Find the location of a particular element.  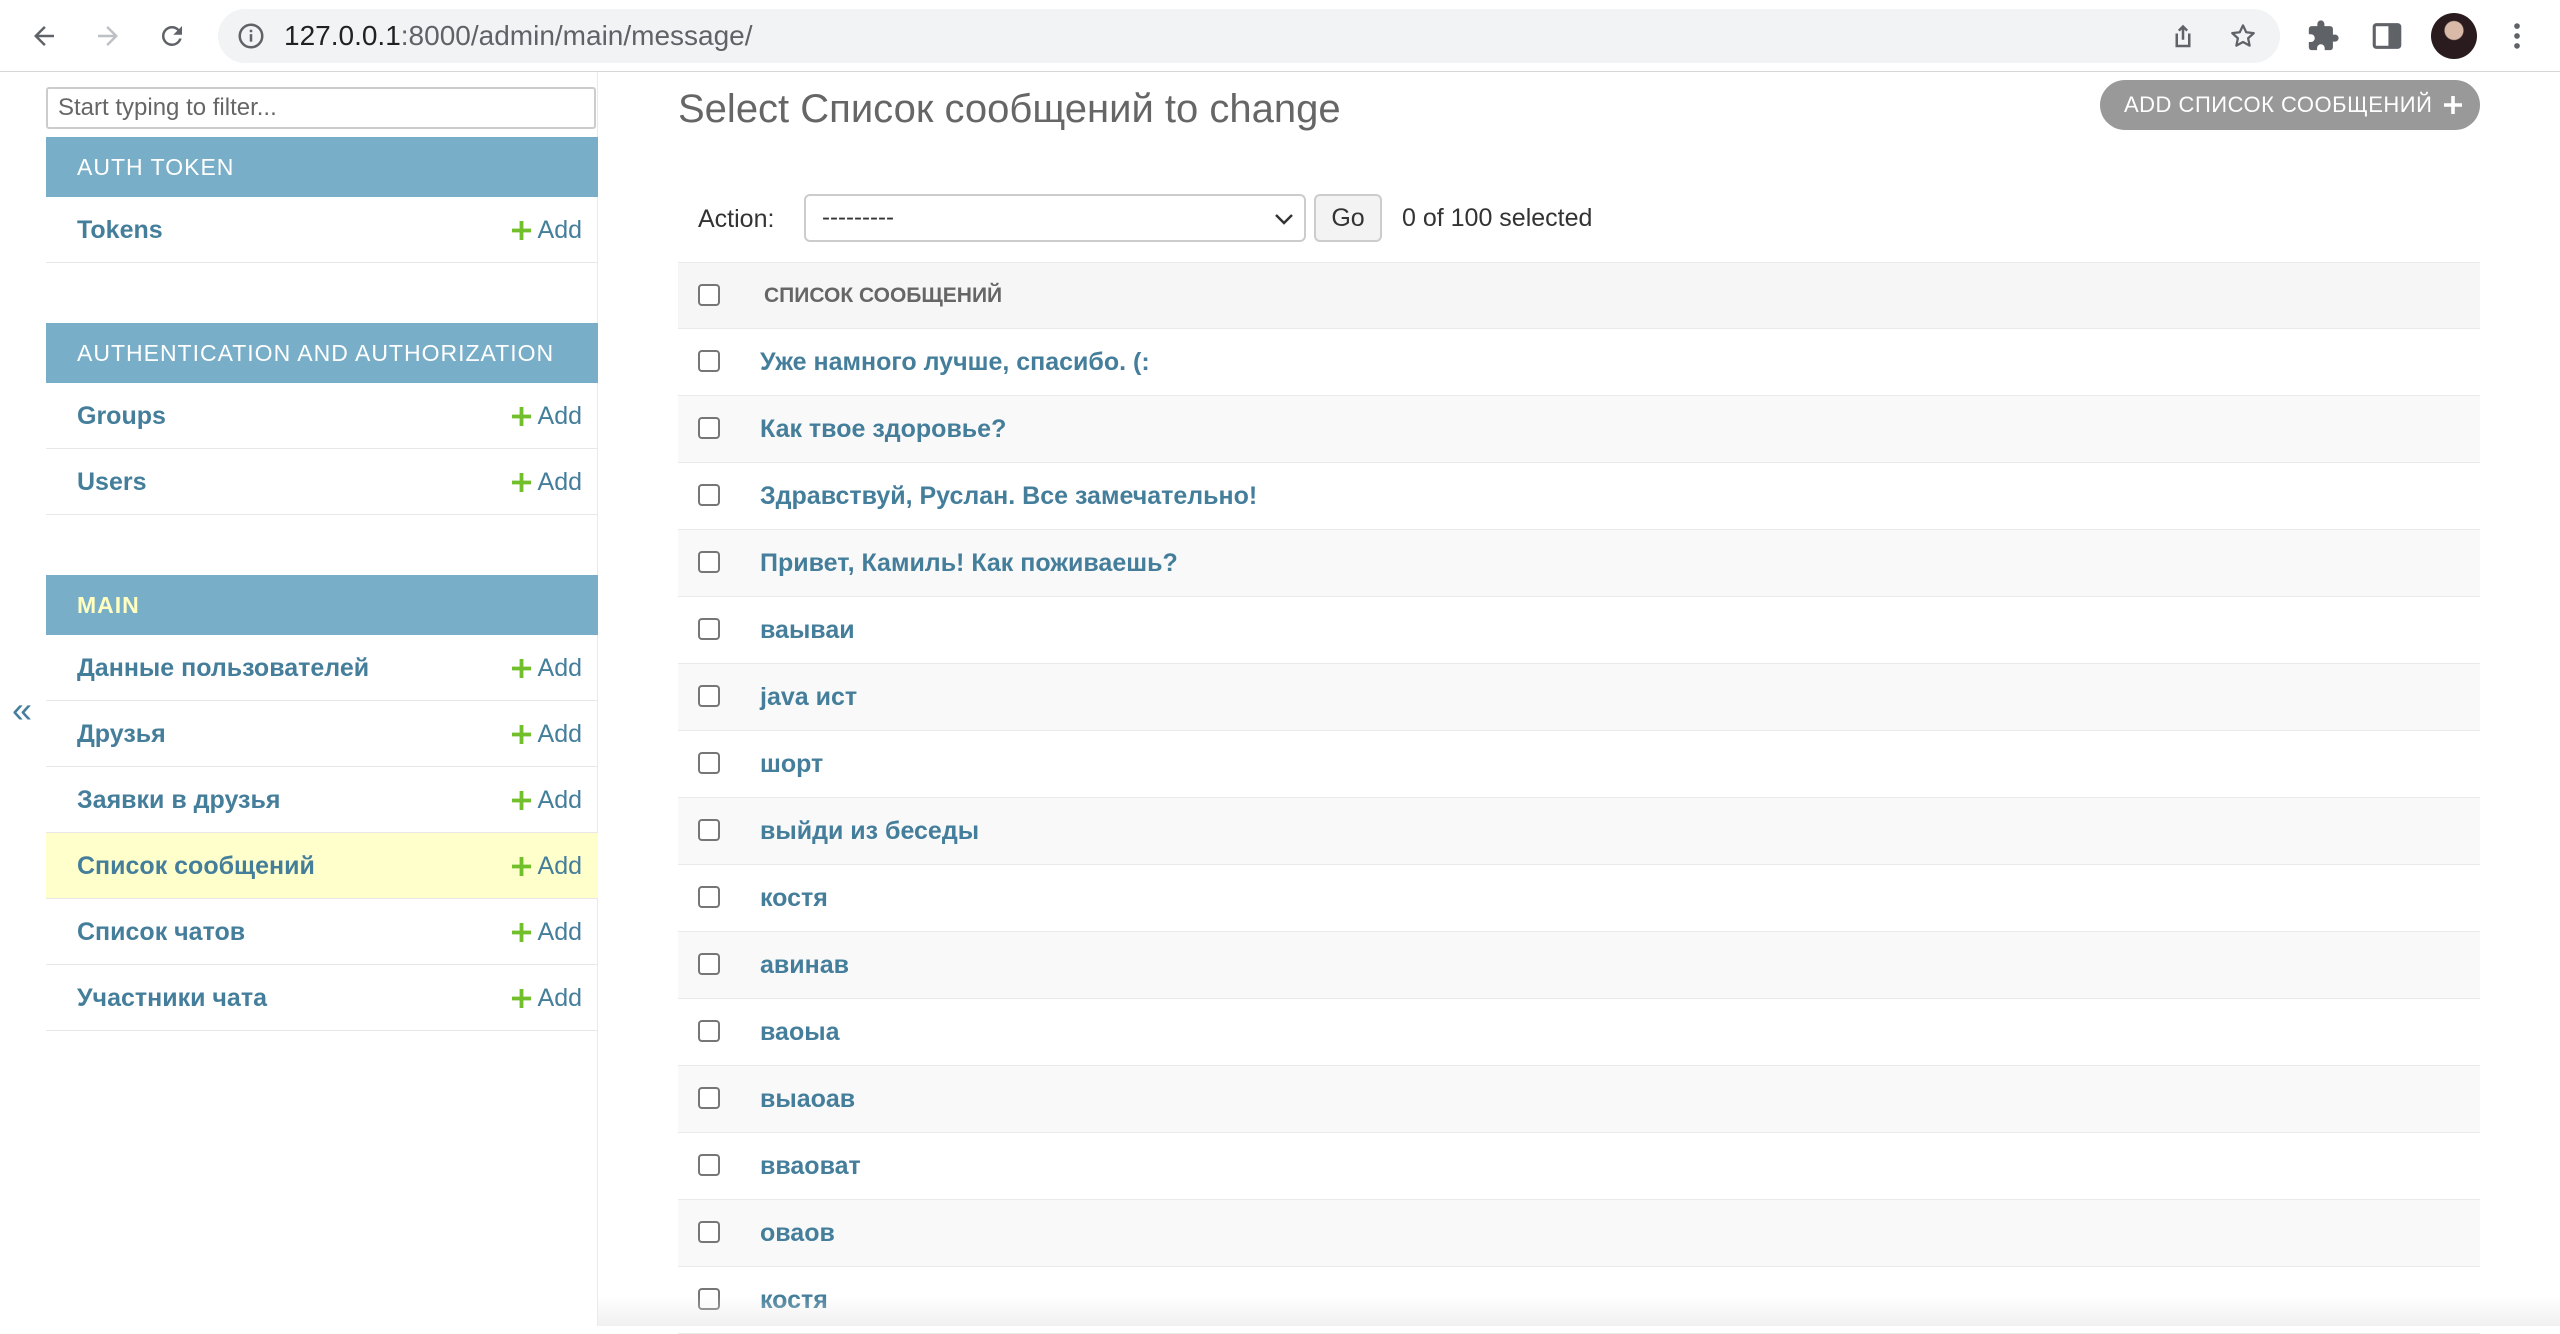

sidebar-item-groups-add: Add is located at coordinates (546, 416).